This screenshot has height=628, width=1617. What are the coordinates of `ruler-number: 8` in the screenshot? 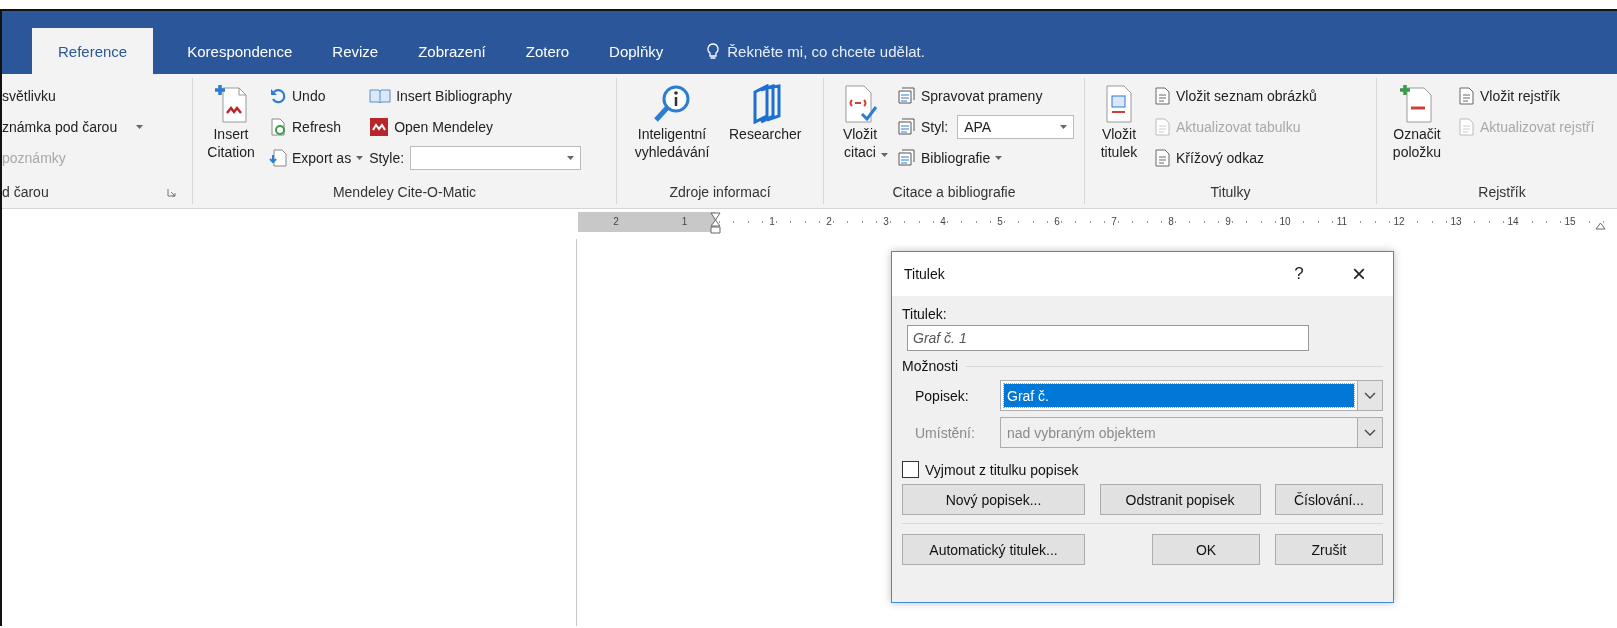 It's located at (1171, 222).